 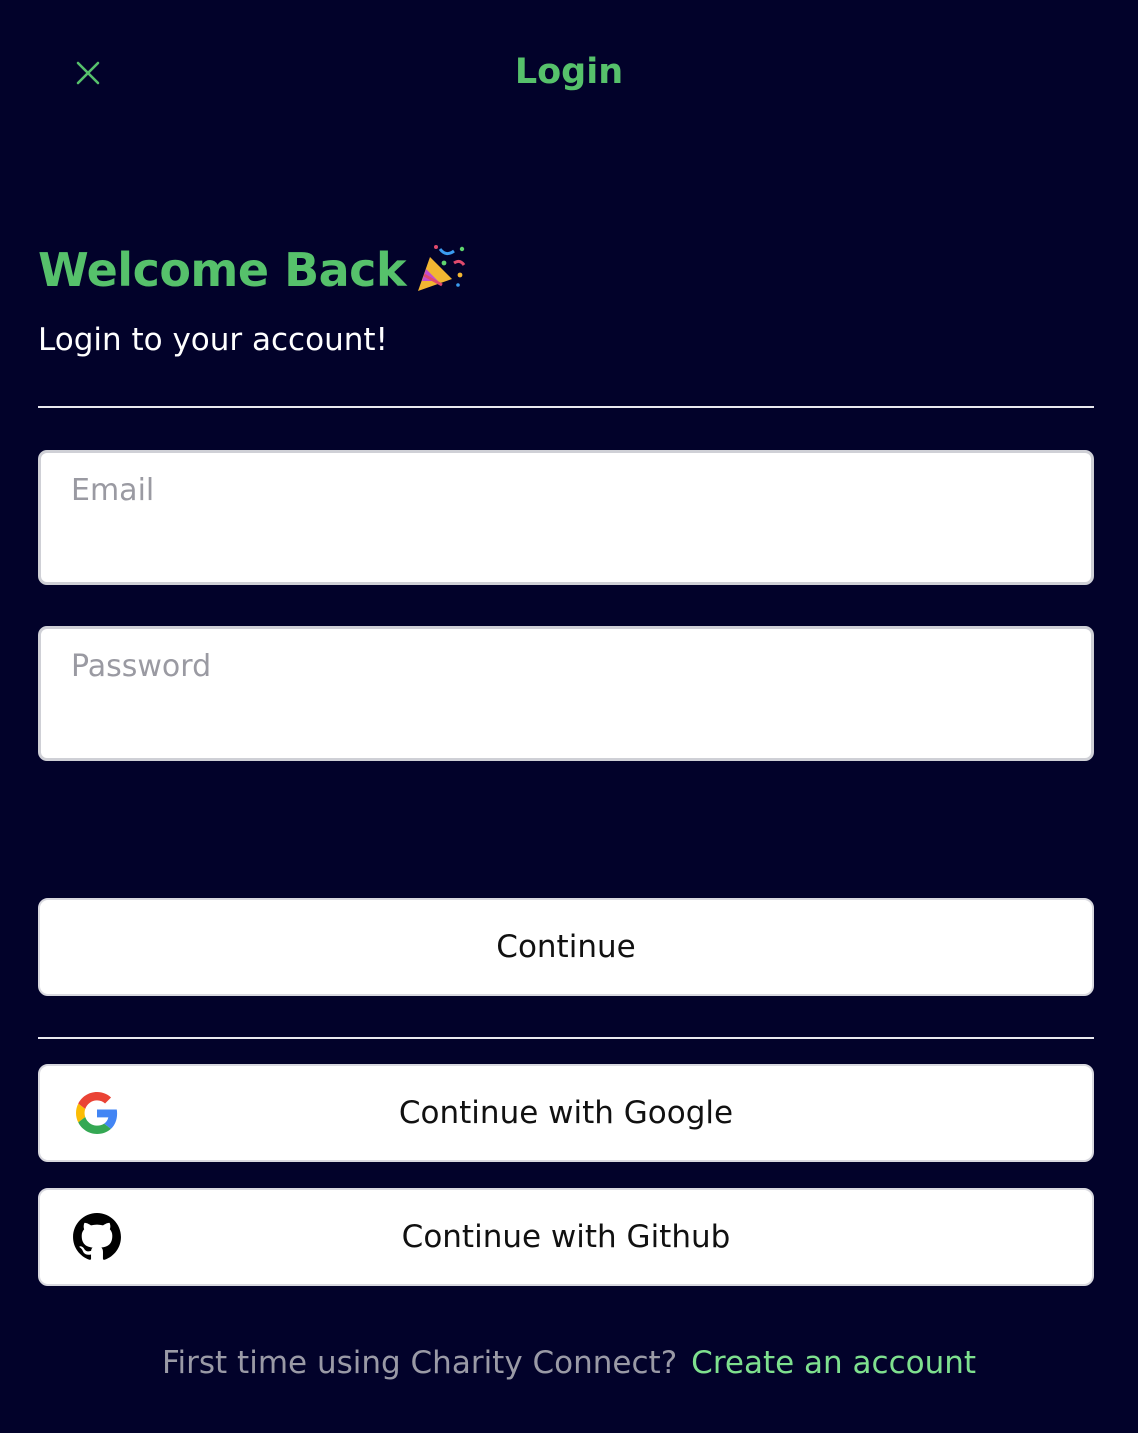 What do you see at coordinates (566, 656) in the screenshot?
I see `password-input` at bounding box center [566, 656].